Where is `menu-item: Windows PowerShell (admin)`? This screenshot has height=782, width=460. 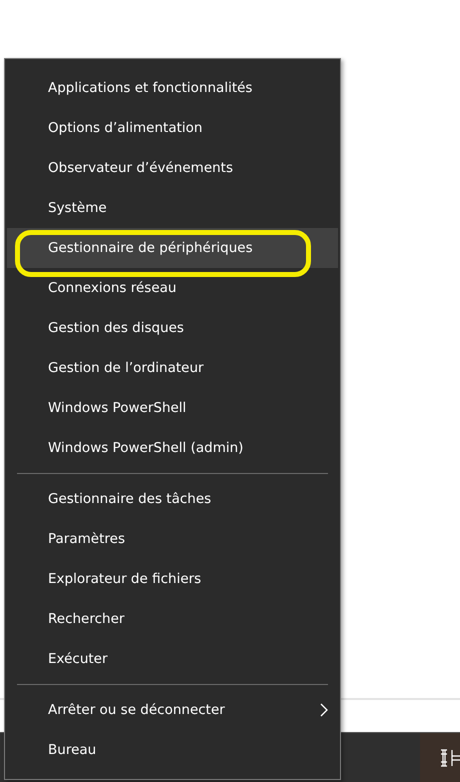 menu-item: Windows PowerShell (admin) is located at coordinates (172, 448).